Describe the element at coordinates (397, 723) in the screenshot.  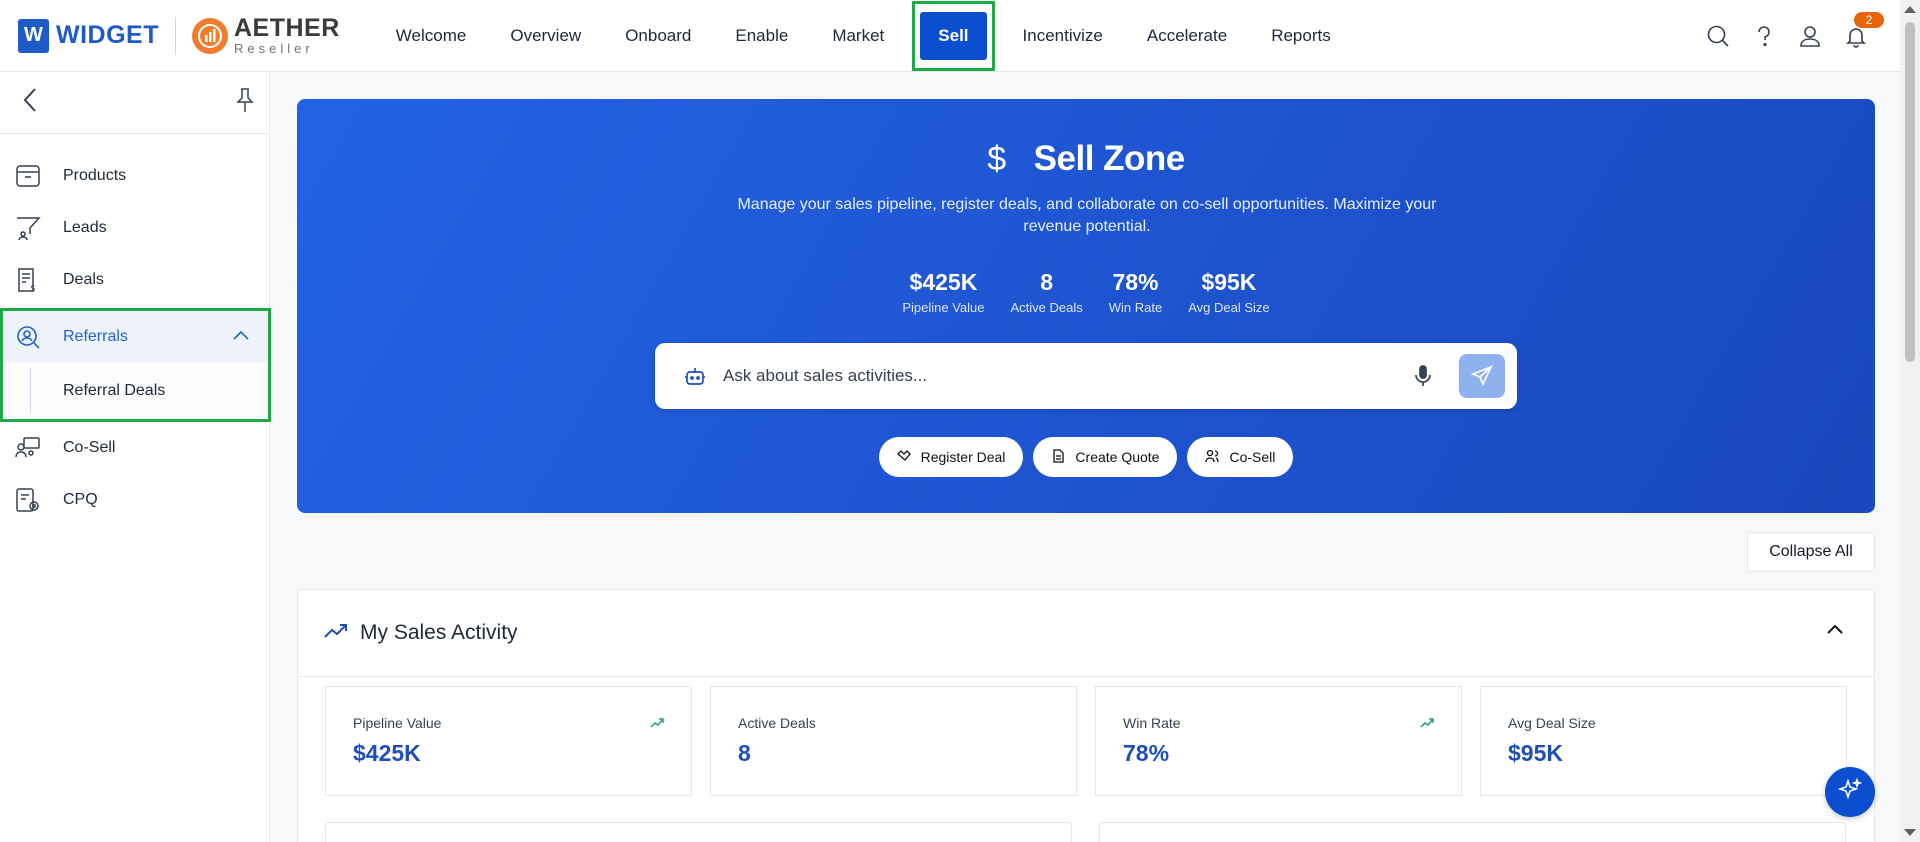
I see `metric-label: Pipeline Value` at that location.